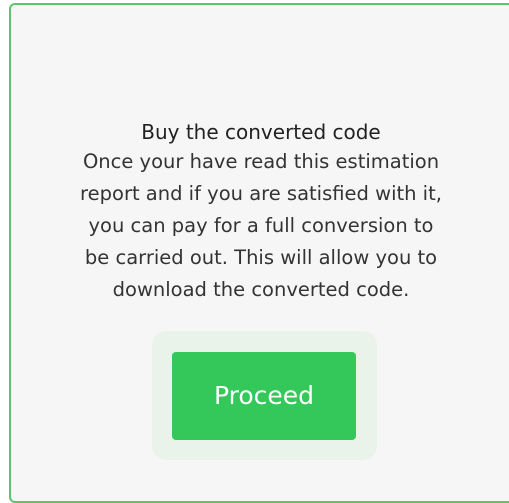 The width and height of the screenshot is (509, 503). I want to click on description-line: Once your have read this estimation, so click(261, 161).